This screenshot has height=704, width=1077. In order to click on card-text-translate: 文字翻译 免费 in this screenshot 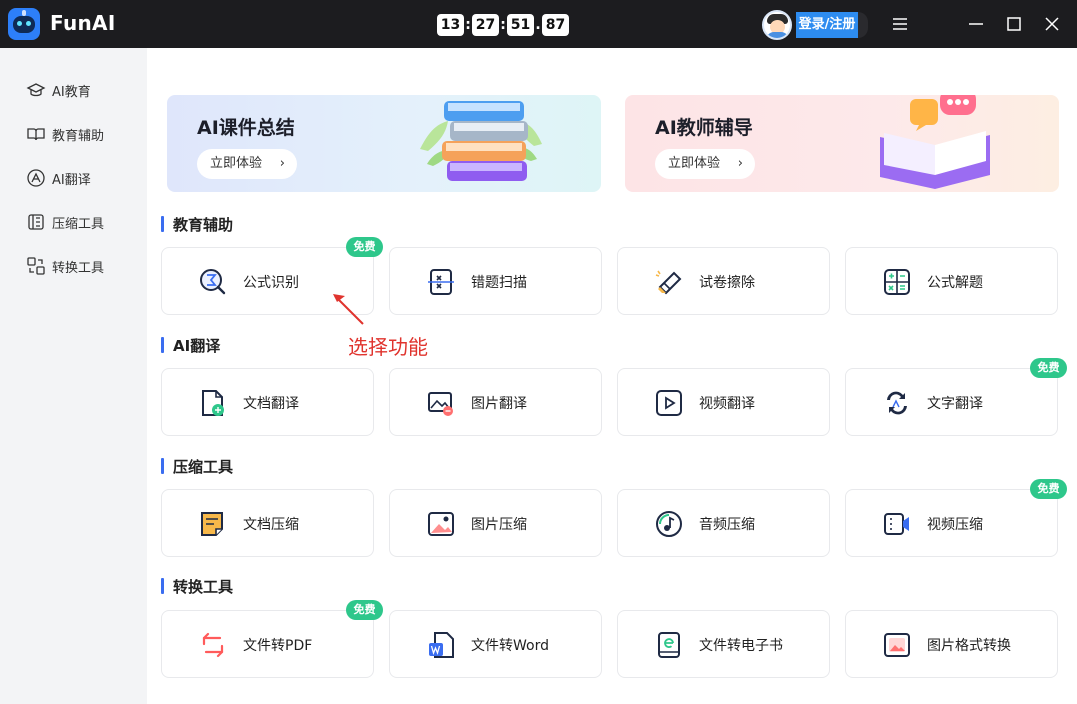, I will do `click(956, 397)`.